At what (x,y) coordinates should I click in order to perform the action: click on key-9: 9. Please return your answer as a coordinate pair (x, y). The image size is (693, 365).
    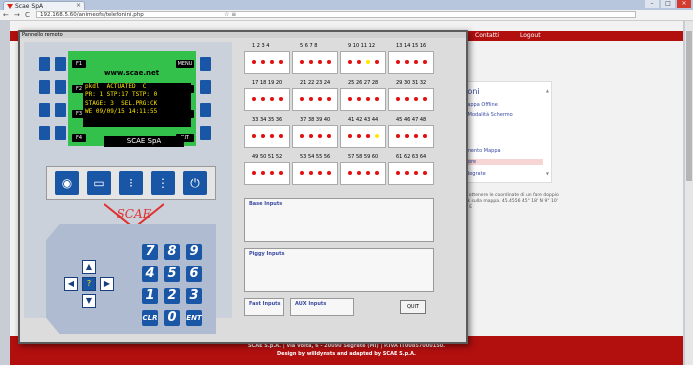
    Looking at the image, I should click on (194, 252).